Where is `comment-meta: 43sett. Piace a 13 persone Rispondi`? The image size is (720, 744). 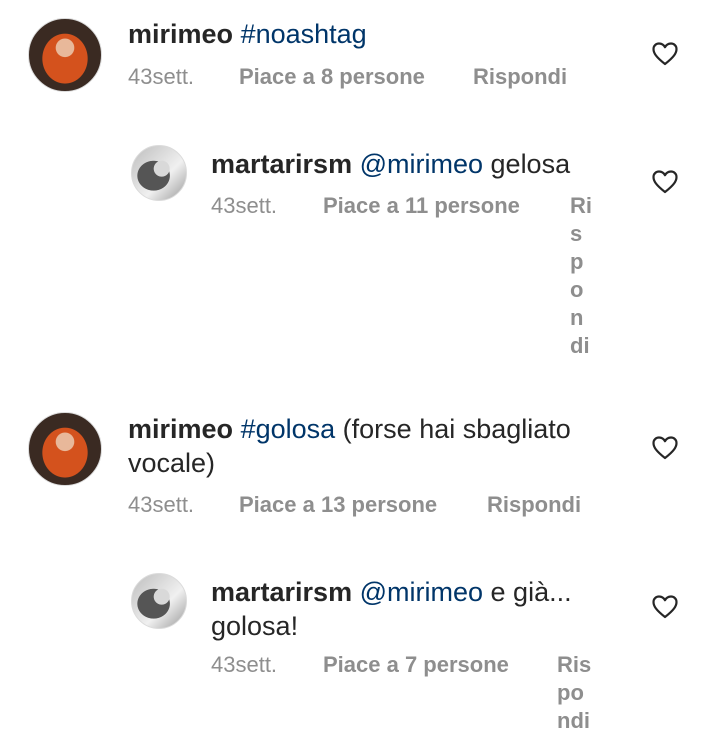
comment-meta: 43sett. Piace a 13 persone Rispondi is located at coordinates (368, 505).